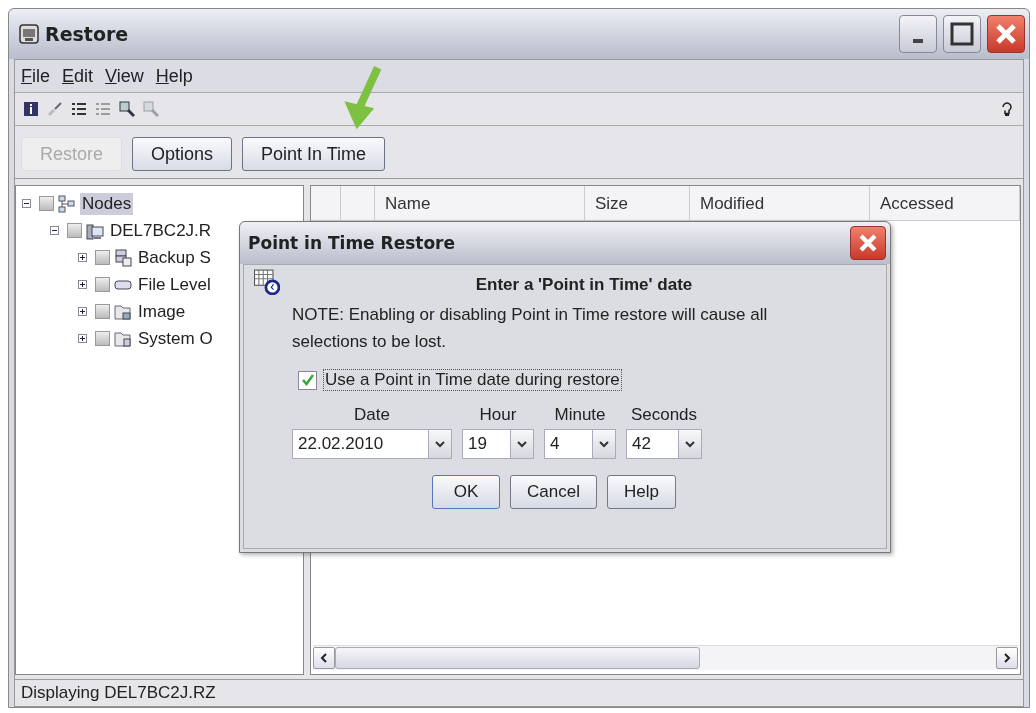 This screenshot has width=1036, height=713. What do you see at coordinates (517, 658) in the screenshot?
I see `scrollbar-thumb` at bounding box center [517, 658].